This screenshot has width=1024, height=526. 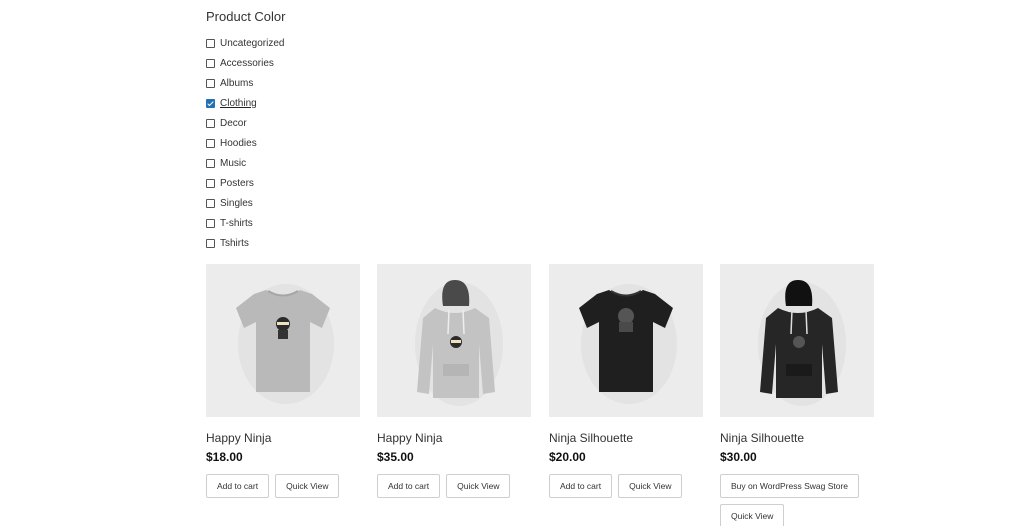 I want to click on filter-item-albums: Albums, so click(x=245, y=83).